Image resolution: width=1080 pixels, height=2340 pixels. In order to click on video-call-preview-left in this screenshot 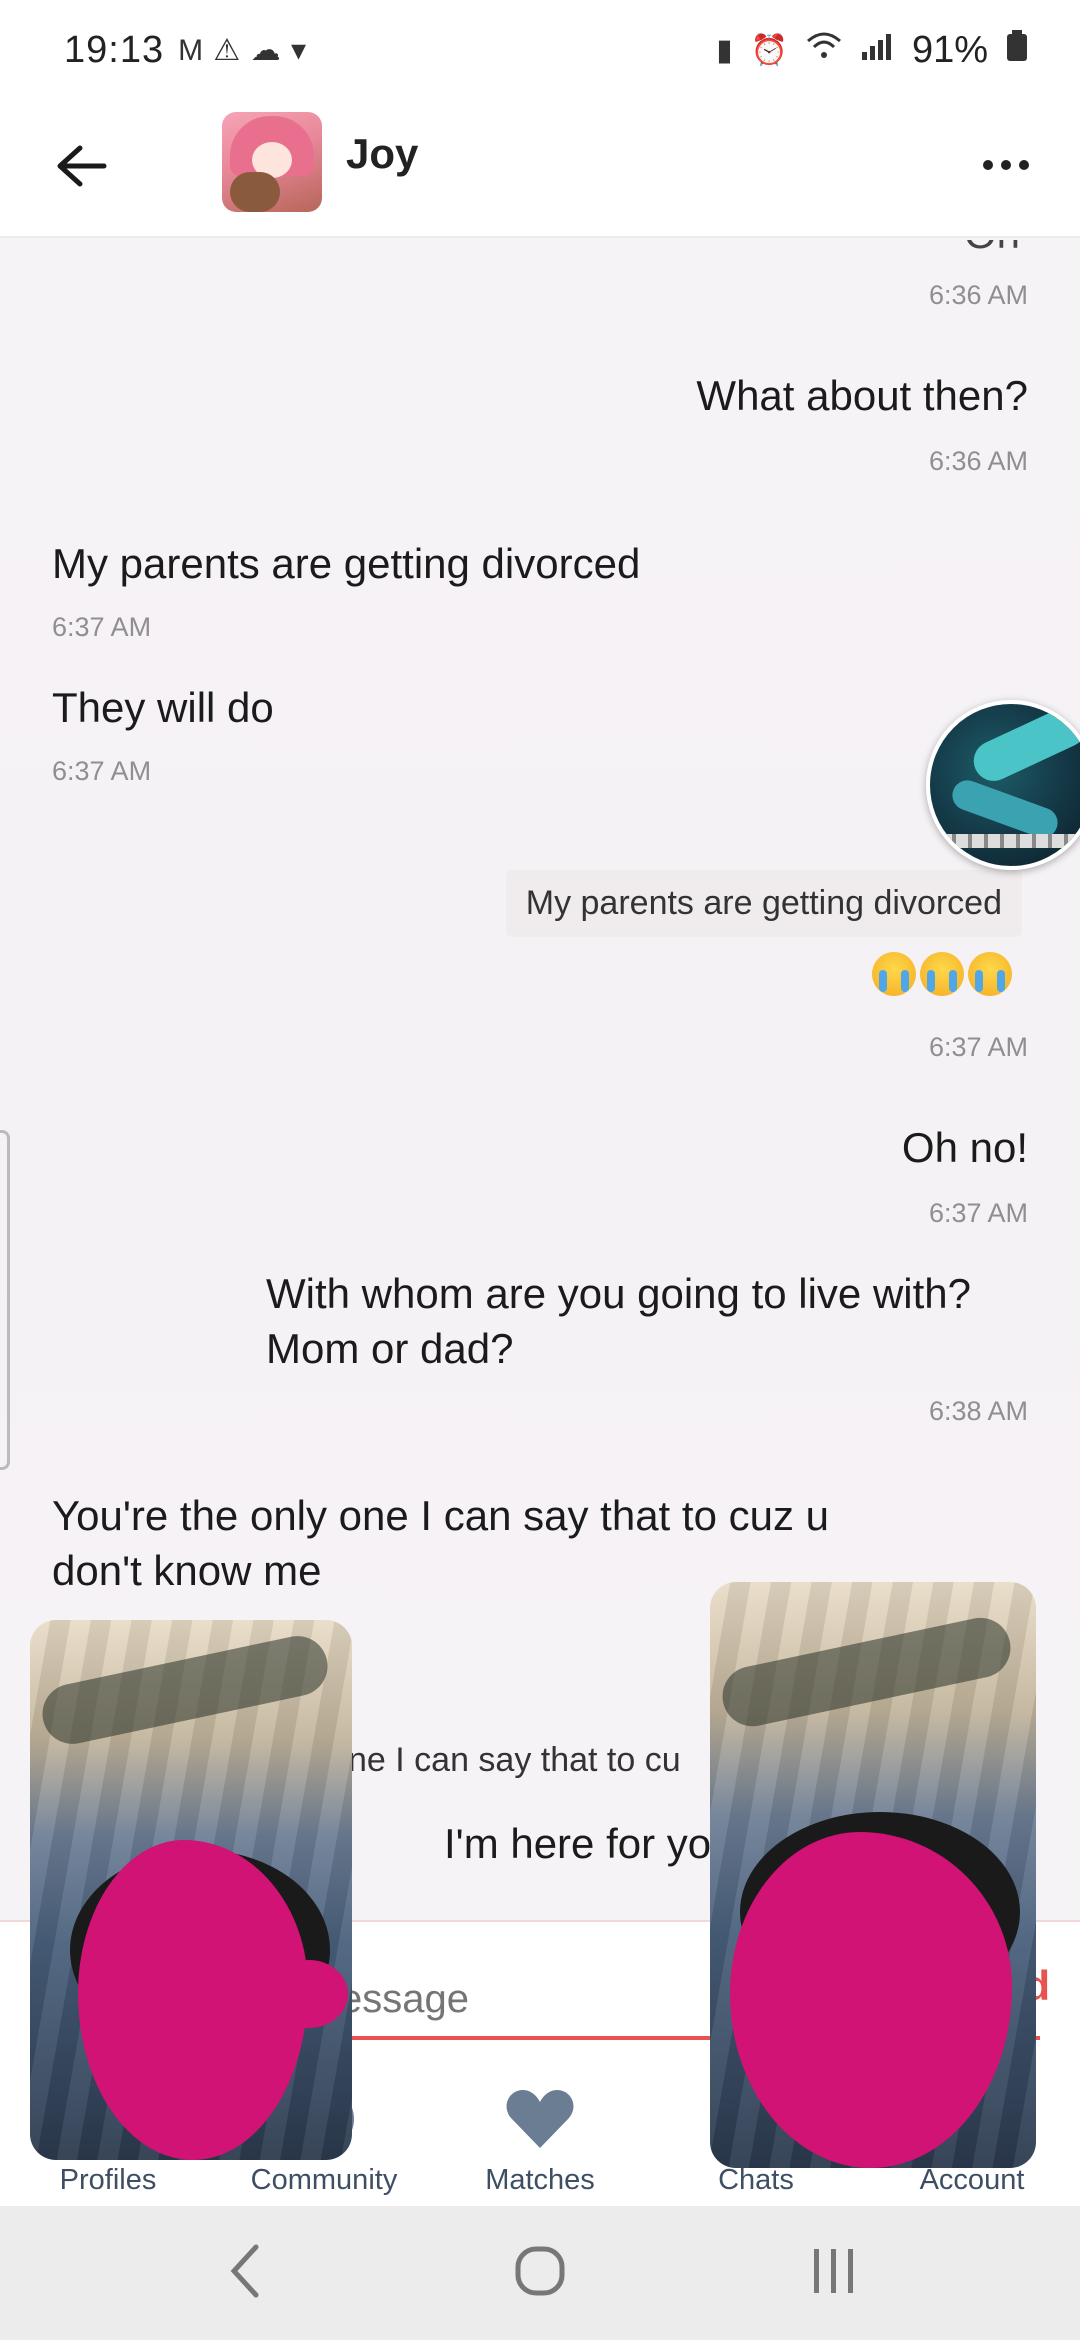, I will do `click(191, 1890)`.